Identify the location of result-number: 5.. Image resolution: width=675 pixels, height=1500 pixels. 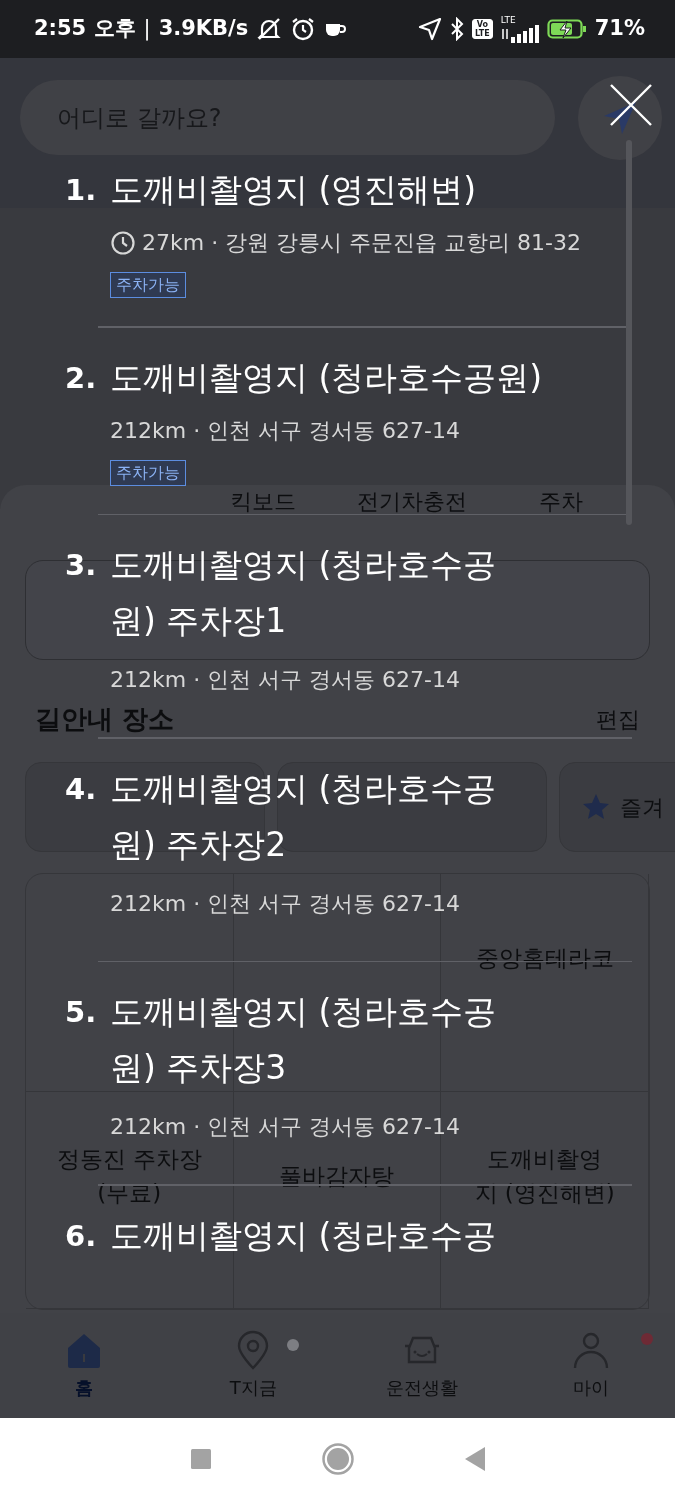
(81, 1012).